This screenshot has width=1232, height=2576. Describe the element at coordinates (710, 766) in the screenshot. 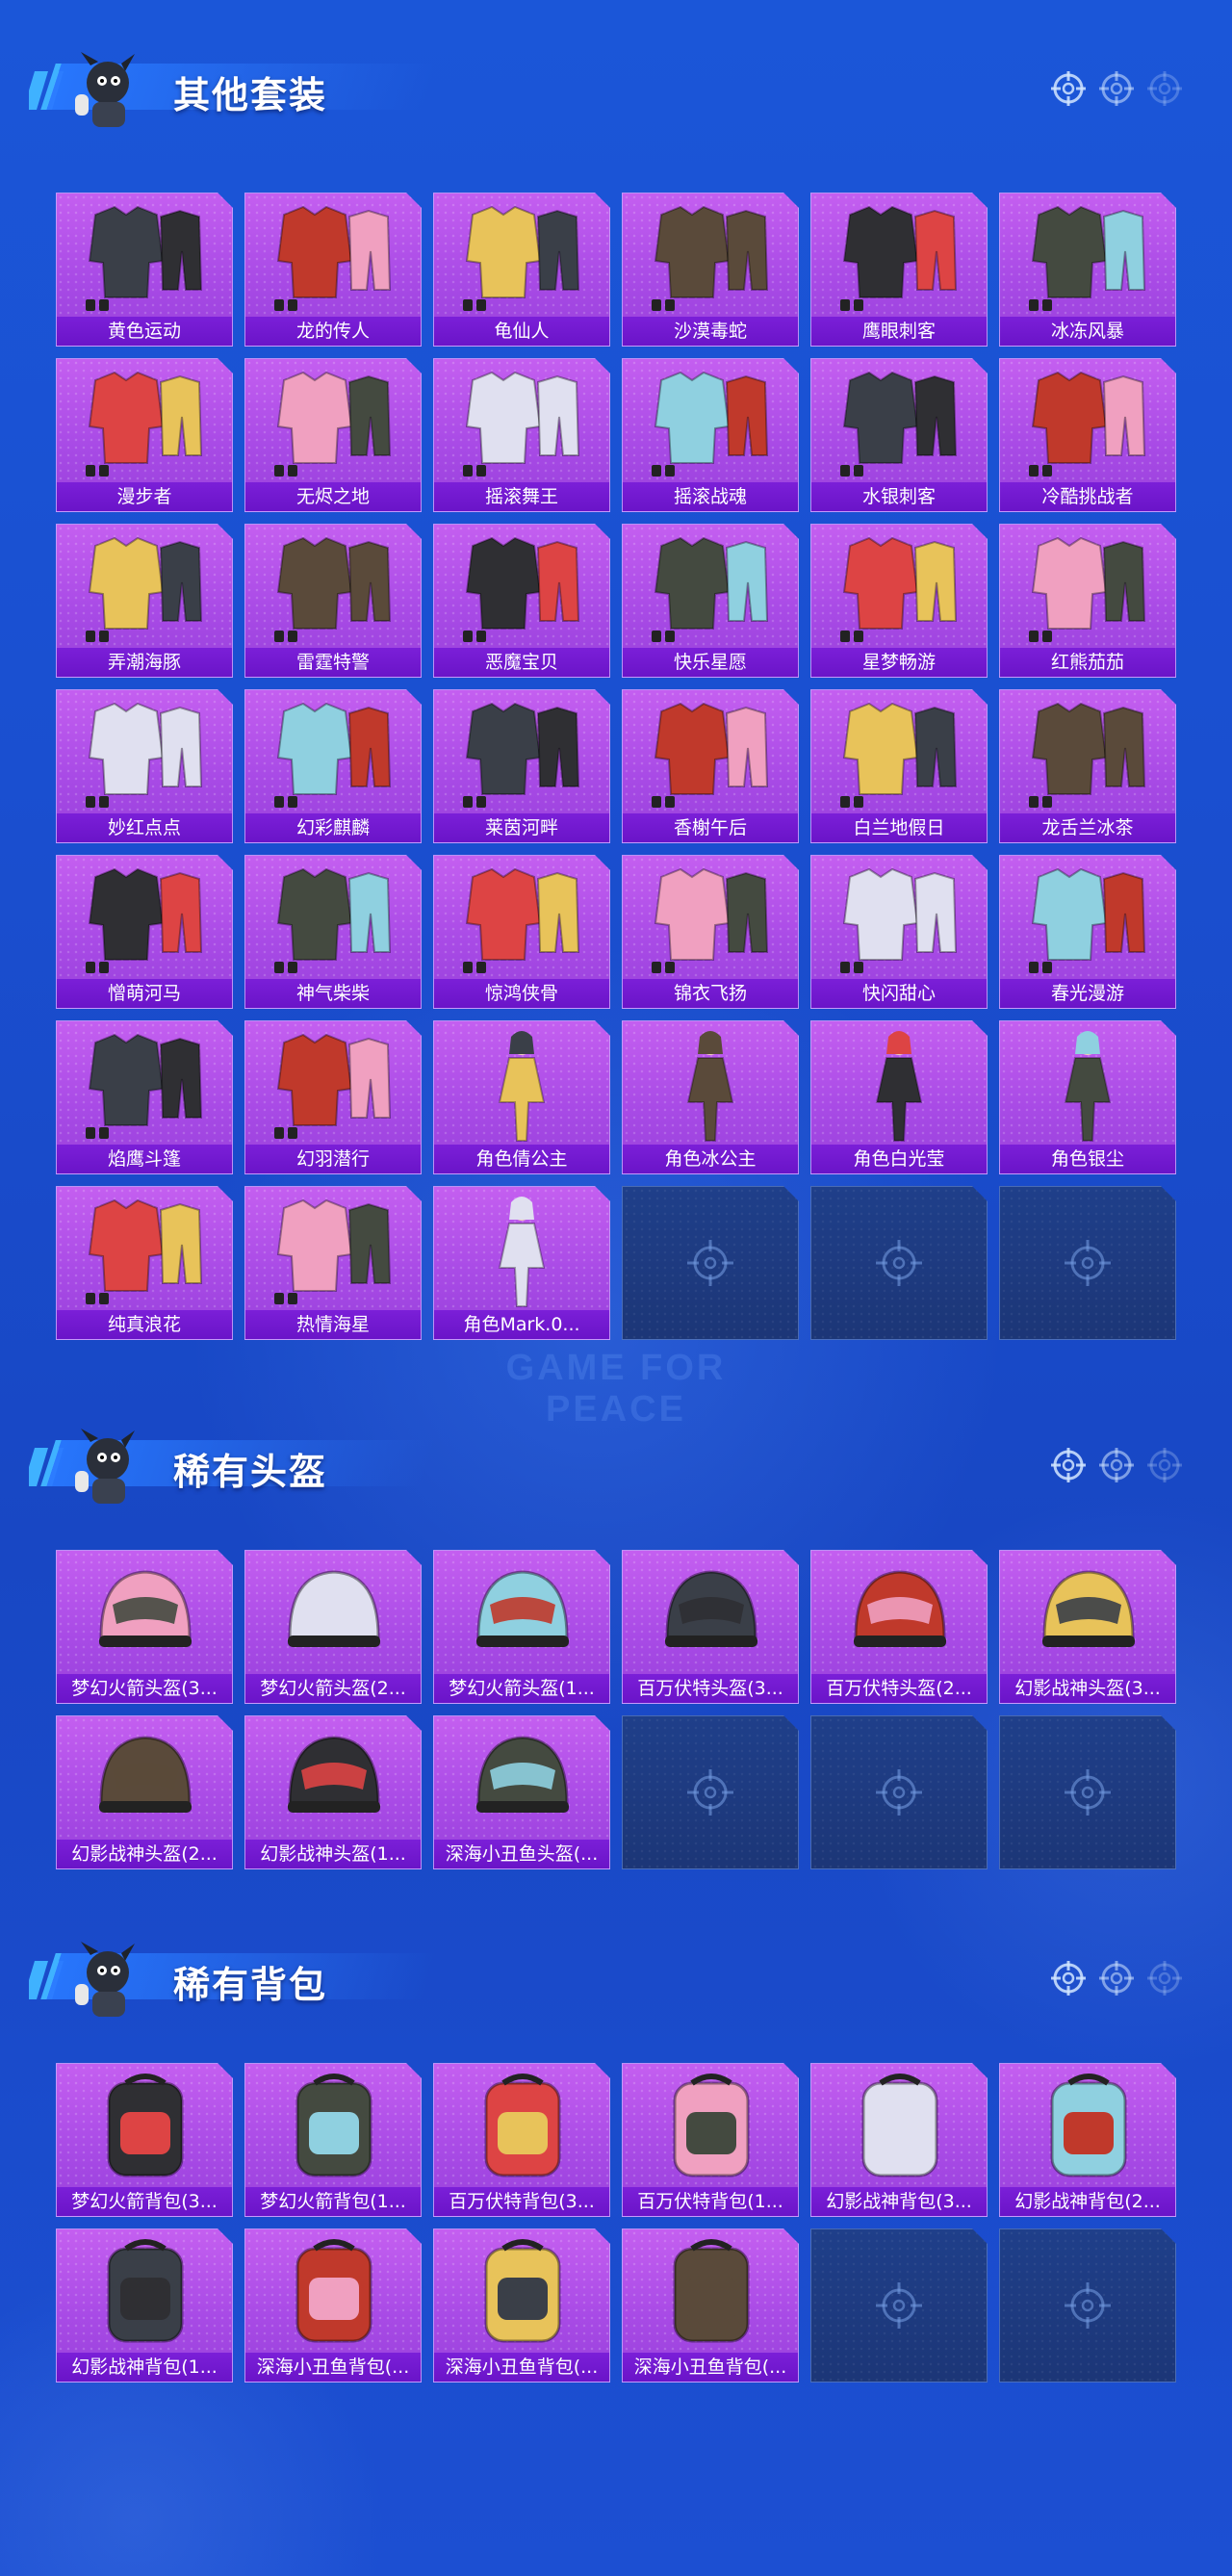

I see `item-card: 香榭午后` at that location.